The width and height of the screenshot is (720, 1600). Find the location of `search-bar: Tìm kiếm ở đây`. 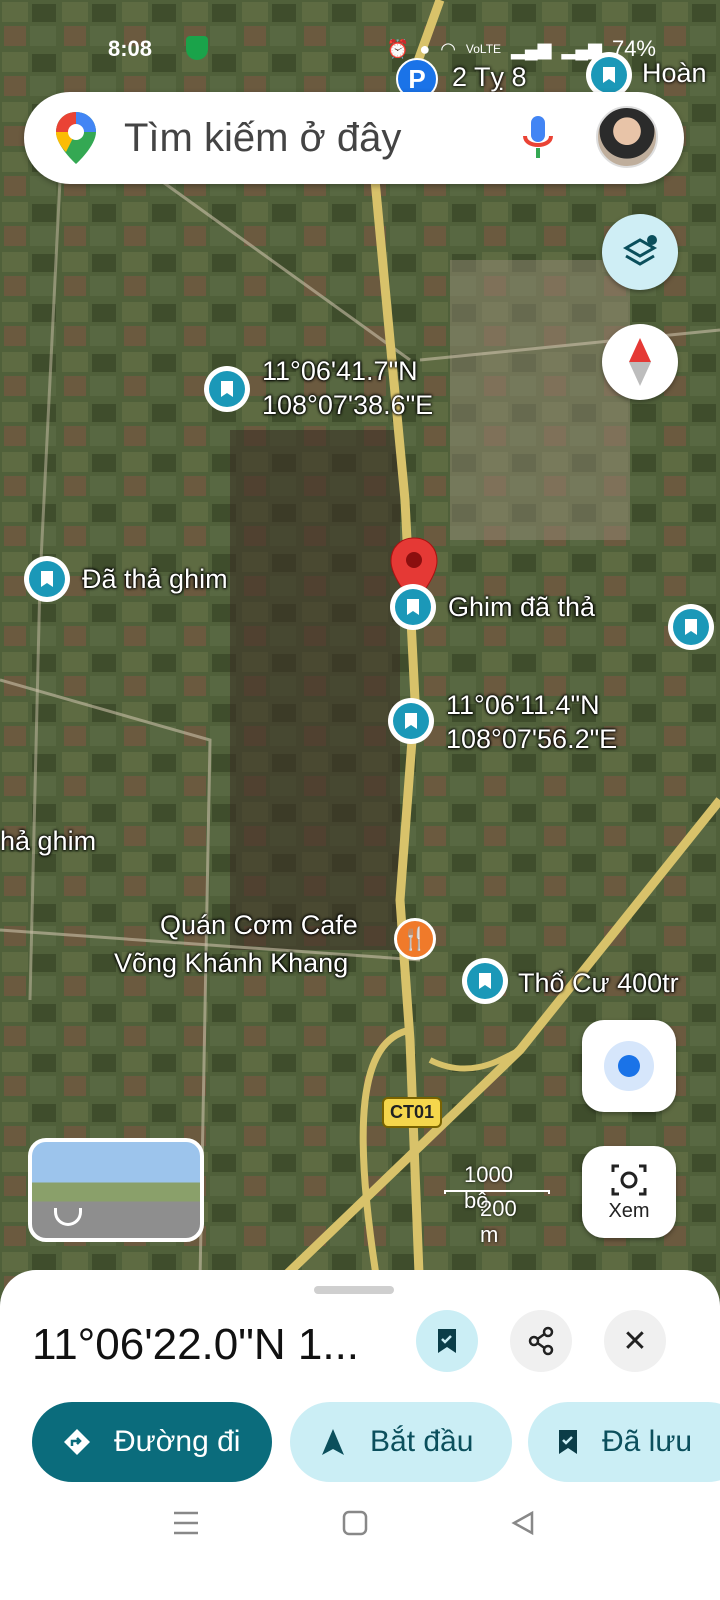

search-bar: Tìm kiếm ở đây is located at coordinates (354, 138).